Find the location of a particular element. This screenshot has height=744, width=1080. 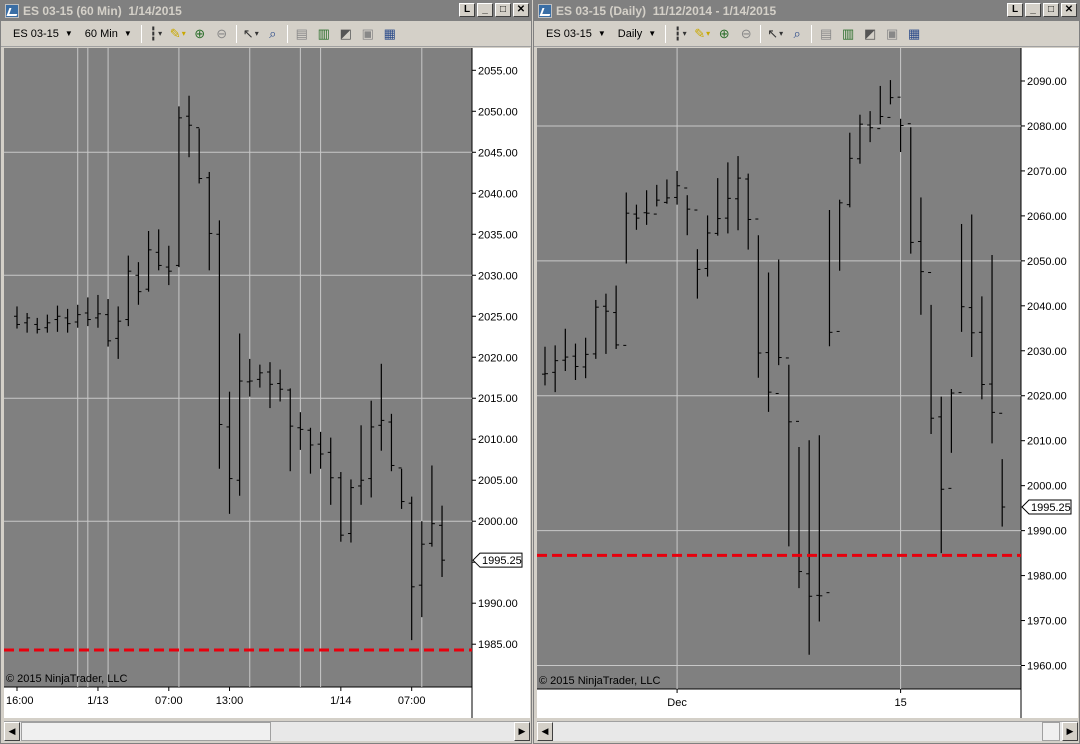

price-tick-label: 2035.00 is located at coordinates (498, 235).